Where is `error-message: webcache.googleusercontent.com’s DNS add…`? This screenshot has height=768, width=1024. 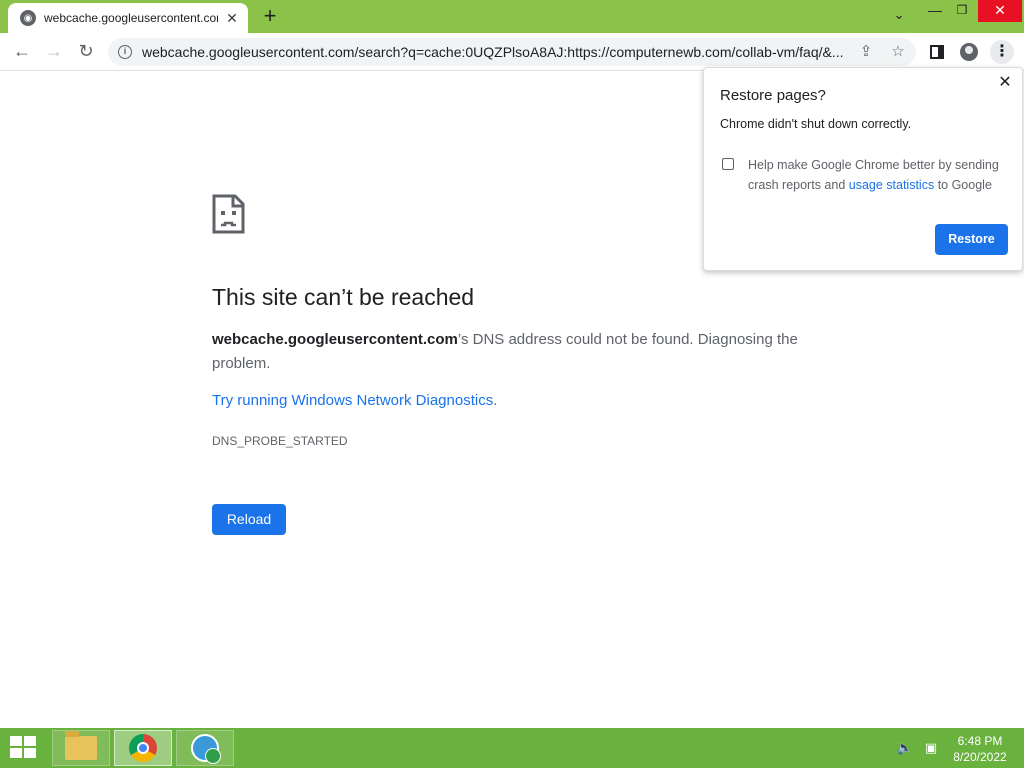 error-message: webcache.googleusercontent.com’s DNS add… is located at coordinates (512, 352).